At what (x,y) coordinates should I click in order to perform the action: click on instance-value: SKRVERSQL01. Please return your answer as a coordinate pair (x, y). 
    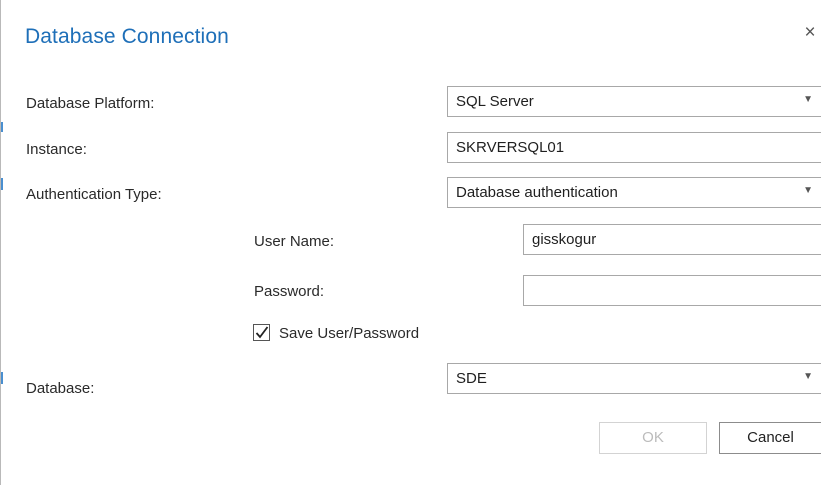
    Looking at the image, I should click on (510, 147).